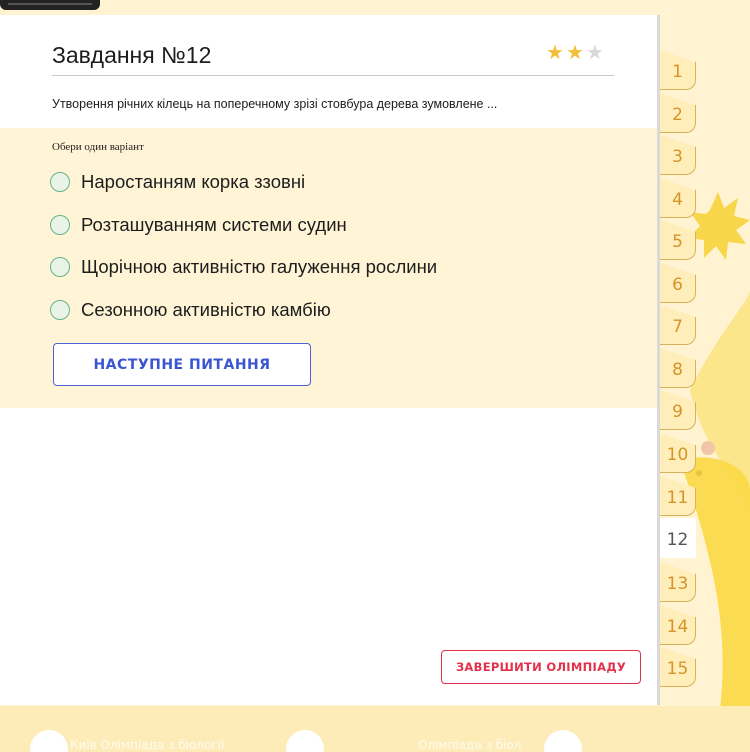  What do you see at coordinates (206, 309) in the screenshot?
I see `answer-label: Сезонною активністю камбію` at bounding box center [206, 309].